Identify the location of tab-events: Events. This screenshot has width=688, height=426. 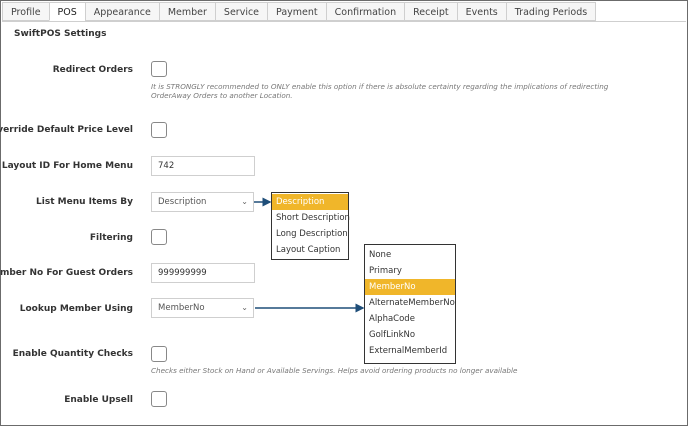
(481, 11).